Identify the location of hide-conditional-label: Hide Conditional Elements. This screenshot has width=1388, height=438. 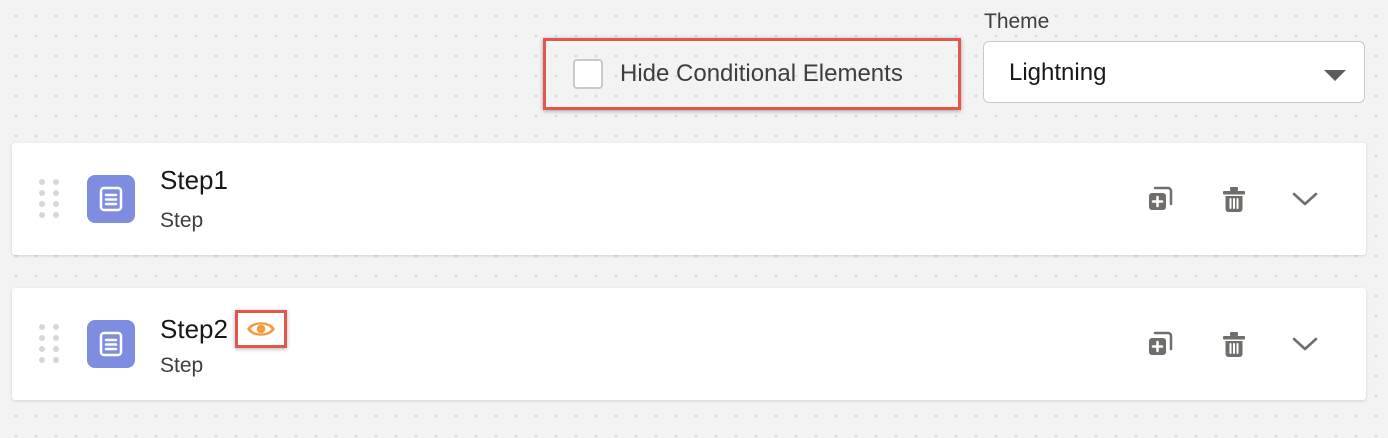
(761, 73).